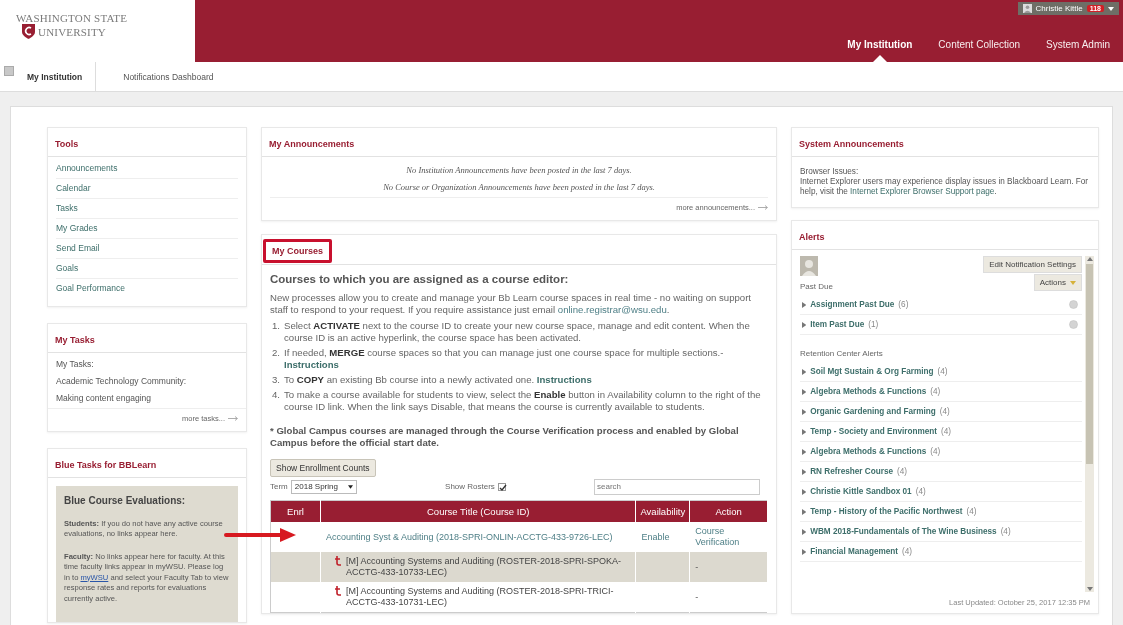 This screenshot has height=625, width=1123. I want to click on step-number: 2., so click(275, 353).